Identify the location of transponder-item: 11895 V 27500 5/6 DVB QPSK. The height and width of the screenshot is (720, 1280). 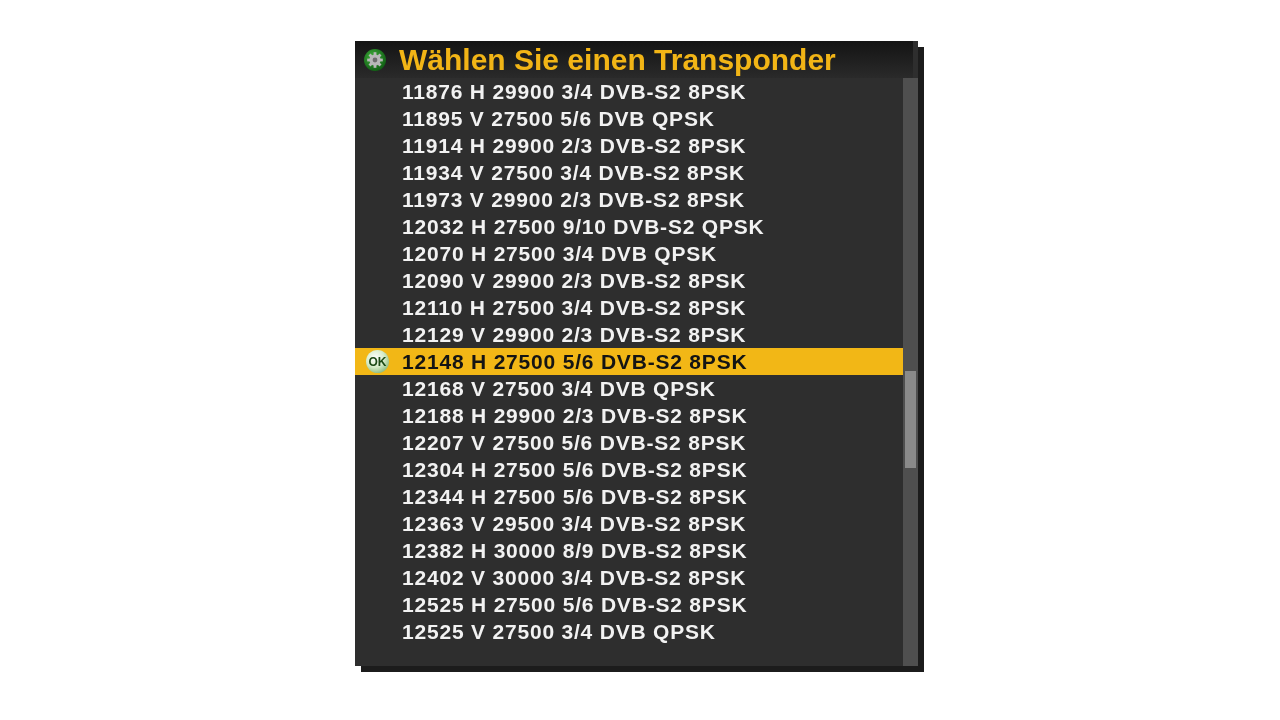
(629, 118).